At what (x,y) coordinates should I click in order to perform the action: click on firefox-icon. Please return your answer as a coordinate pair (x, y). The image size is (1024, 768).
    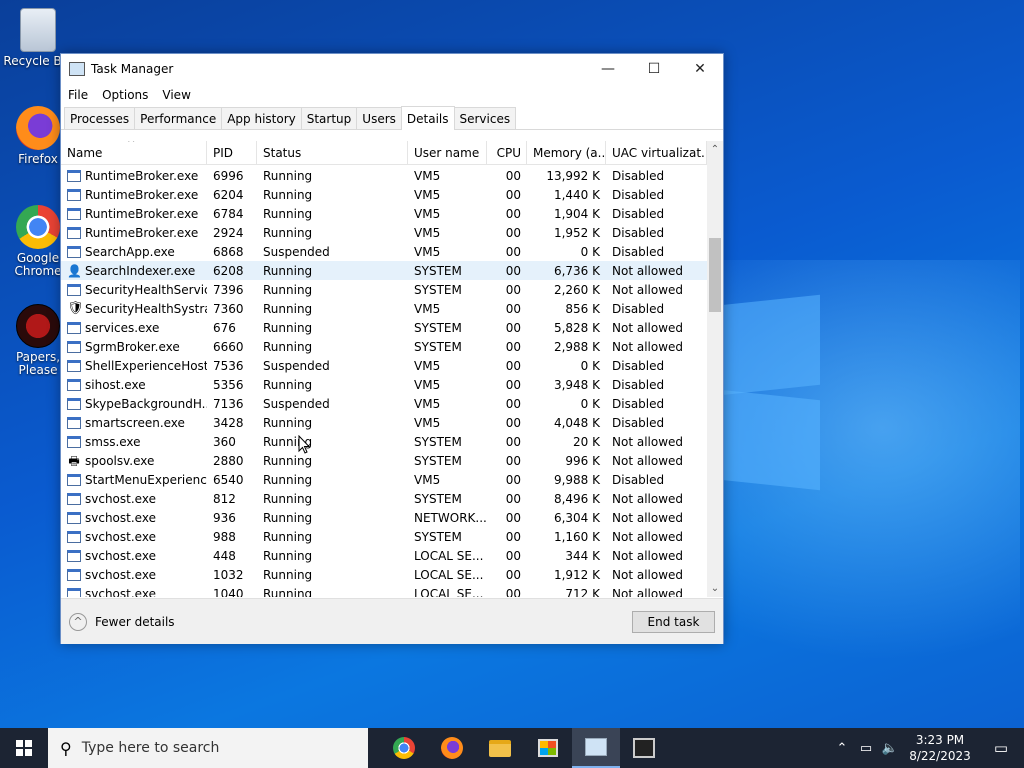
    Looking at the image, I should click on (38, 128).